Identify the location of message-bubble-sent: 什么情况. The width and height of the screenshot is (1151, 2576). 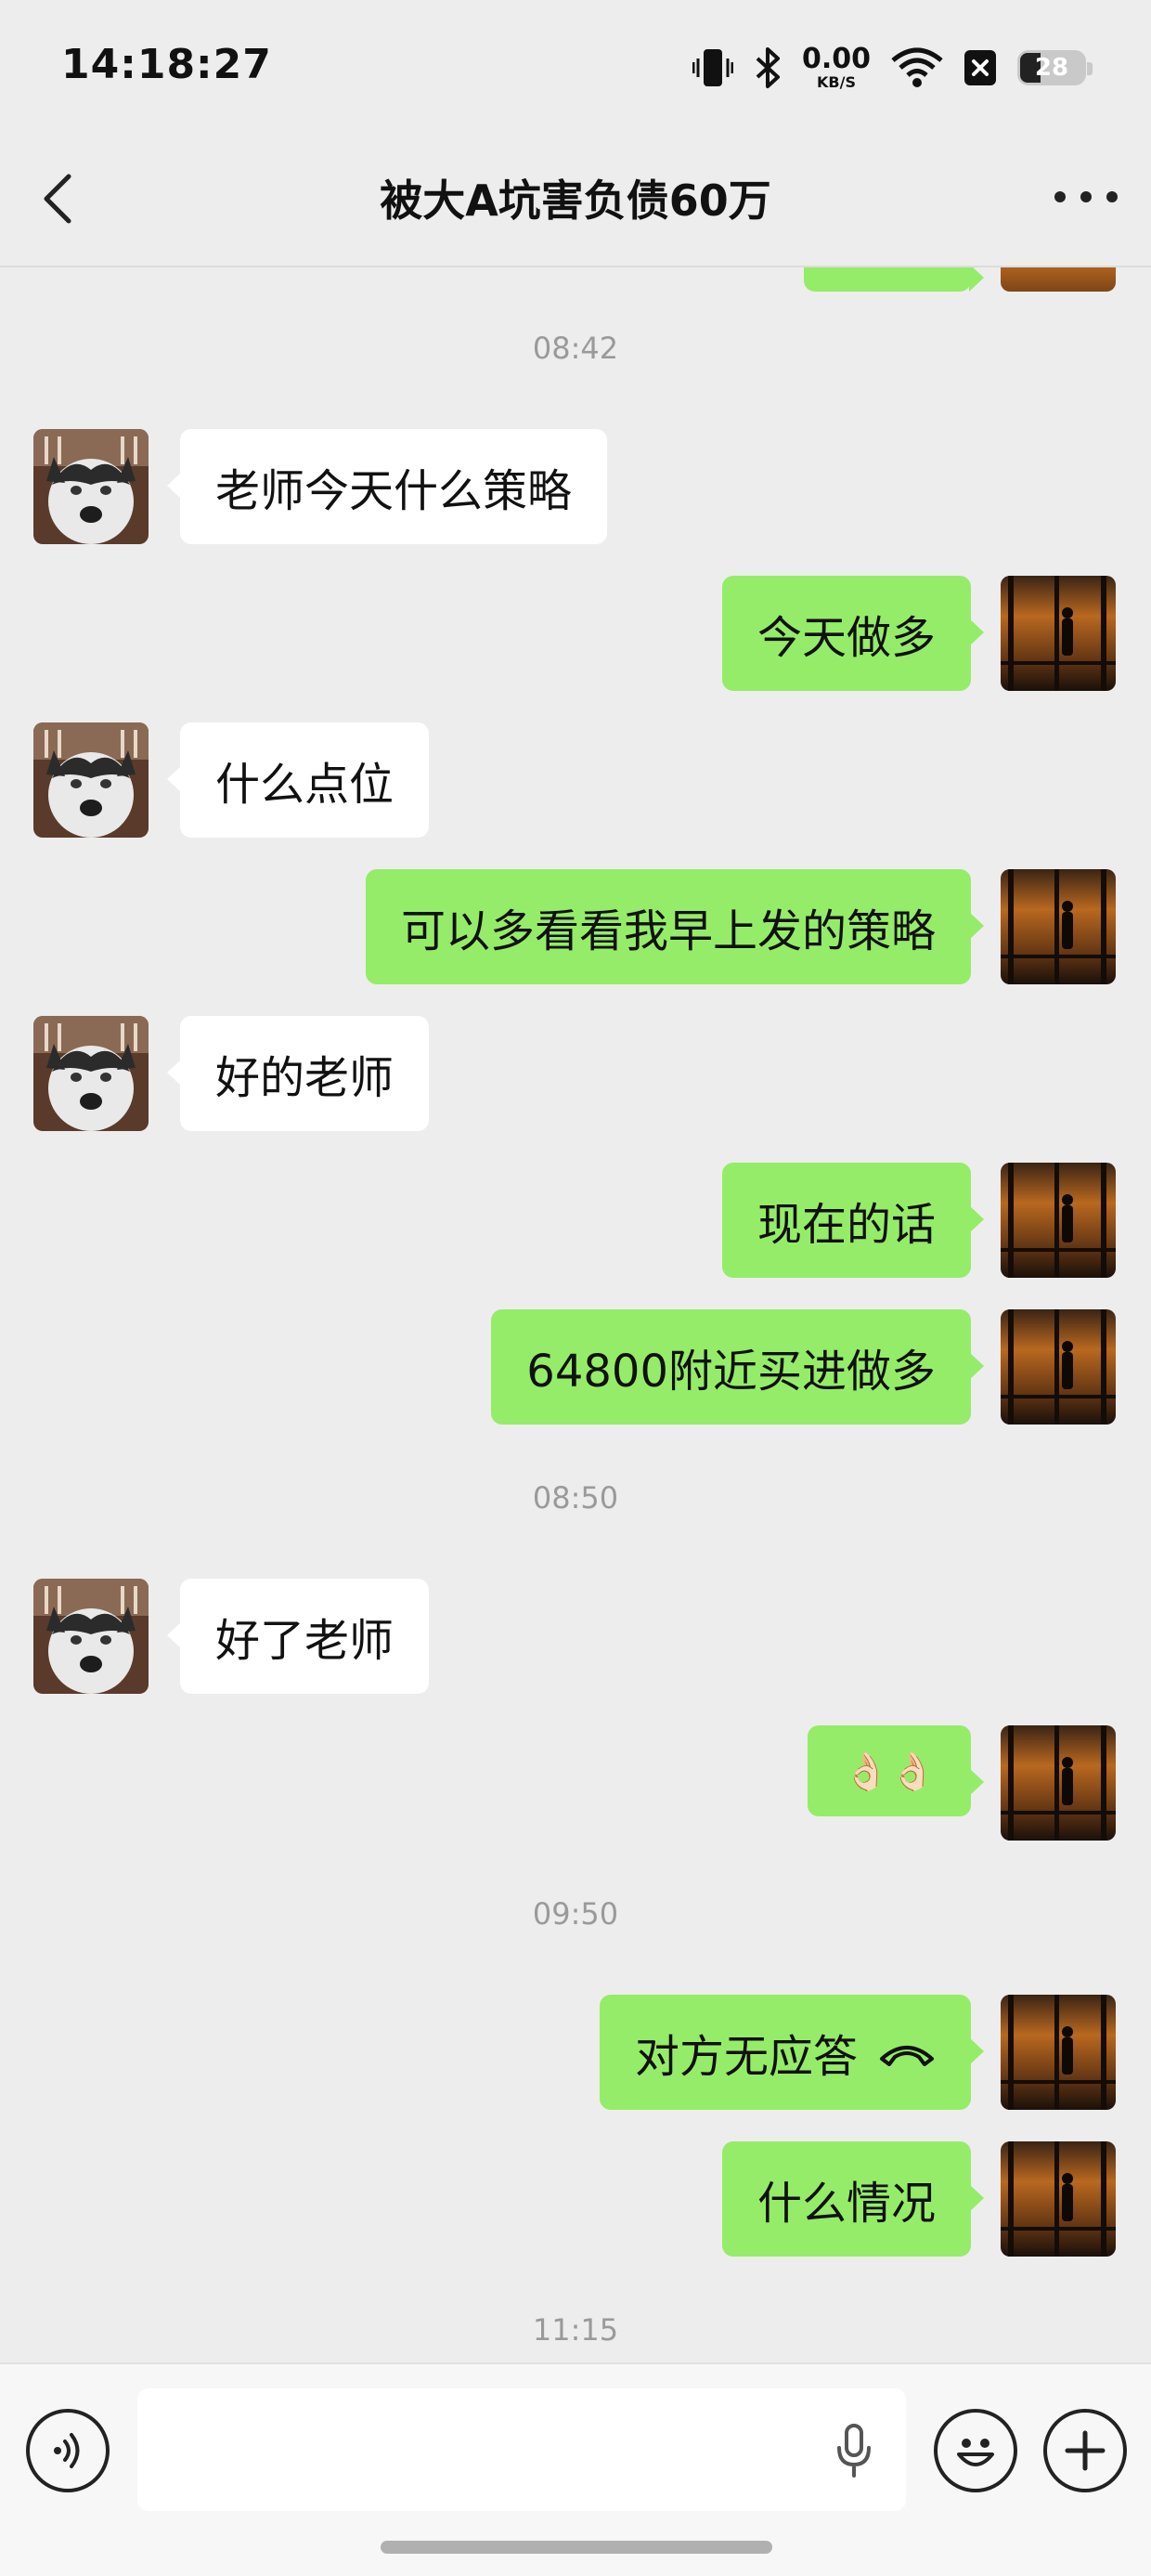
(853, 2199).